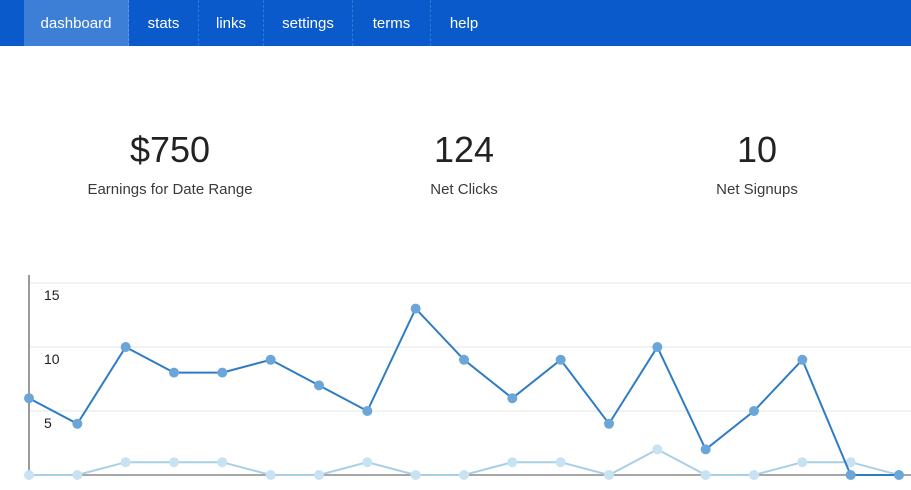 The image size is (911, 490). What do you see at coordinates (52, 359) in the screenshot?
I see `y-tick-label: 10` at bounding box center [52, 359].